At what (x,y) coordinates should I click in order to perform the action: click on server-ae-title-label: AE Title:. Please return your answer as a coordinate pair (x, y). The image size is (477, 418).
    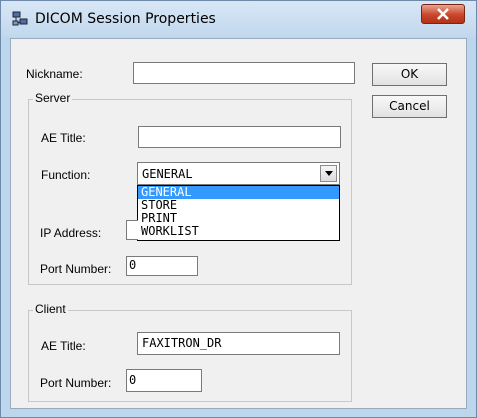
    Looking at the image, I should click on (63, 138).